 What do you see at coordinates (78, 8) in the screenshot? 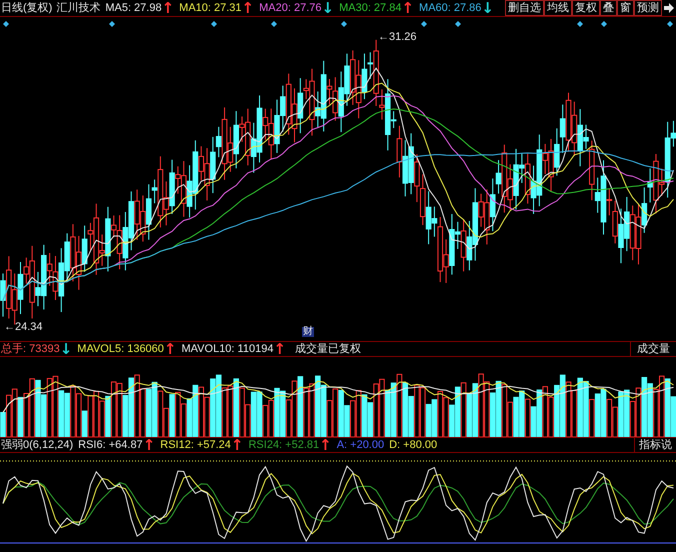
I see `stock-name: 汇川技术` at bounding box center [78, 8].